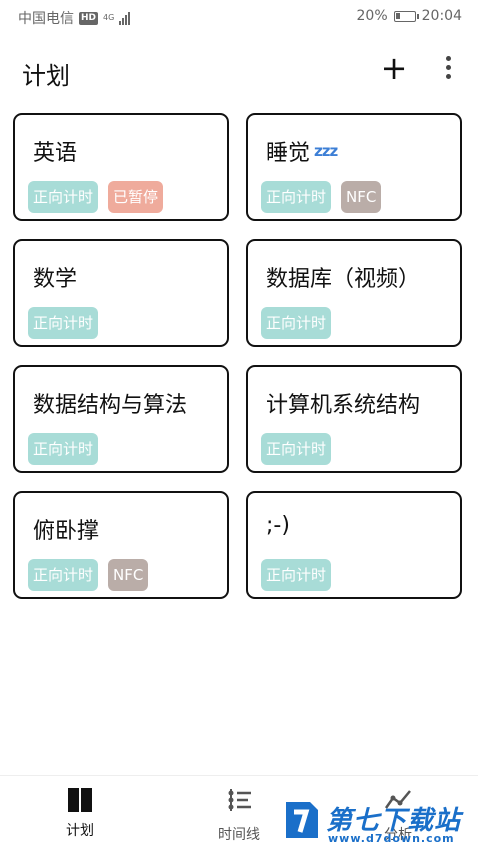  What do you see at coordinates (448, 70) in the screenshot?
I see `more-menu-icon` at bounding box center [448, 70].